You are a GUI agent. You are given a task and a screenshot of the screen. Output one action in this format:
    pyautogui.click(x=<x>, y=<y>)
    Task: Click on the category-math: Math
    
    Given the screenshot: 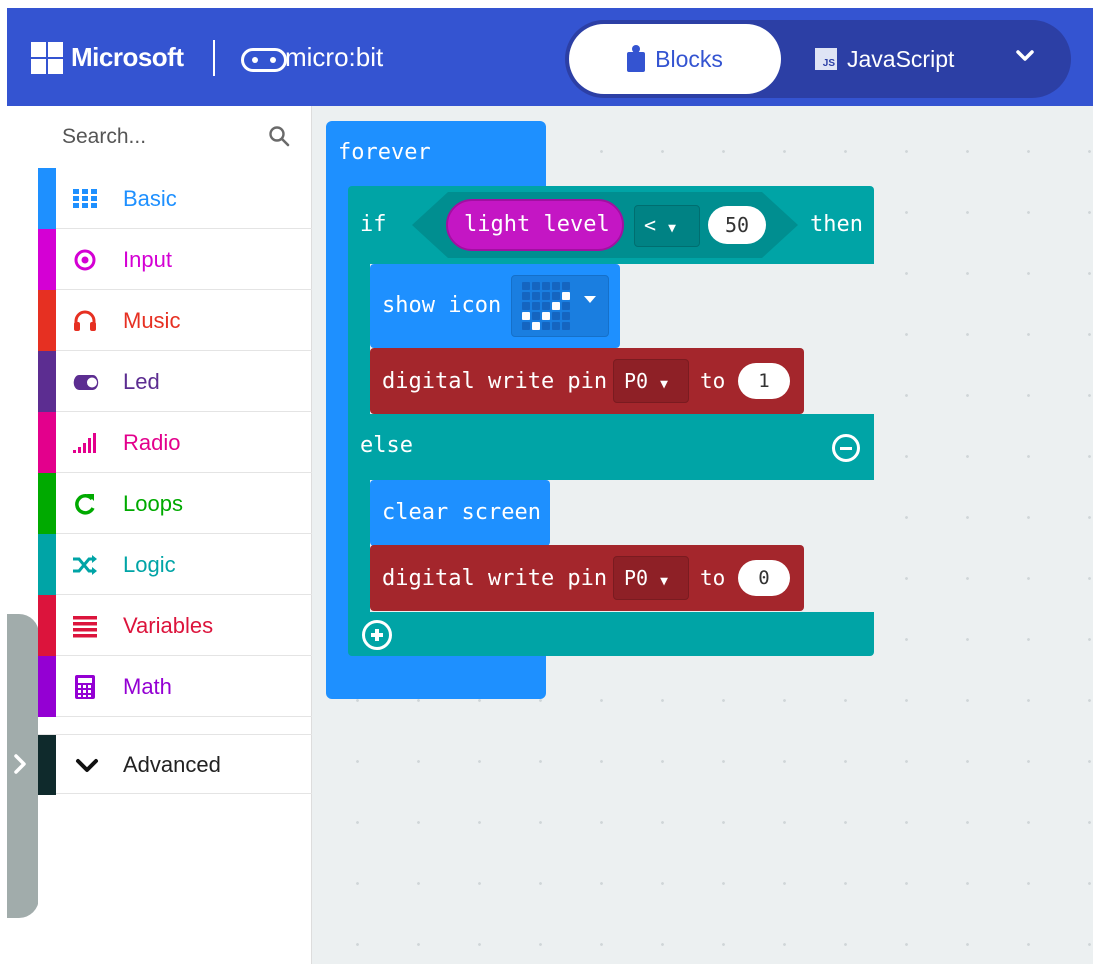 What is the action you would take?
    pyautogui.click(x=175, y=686)
    